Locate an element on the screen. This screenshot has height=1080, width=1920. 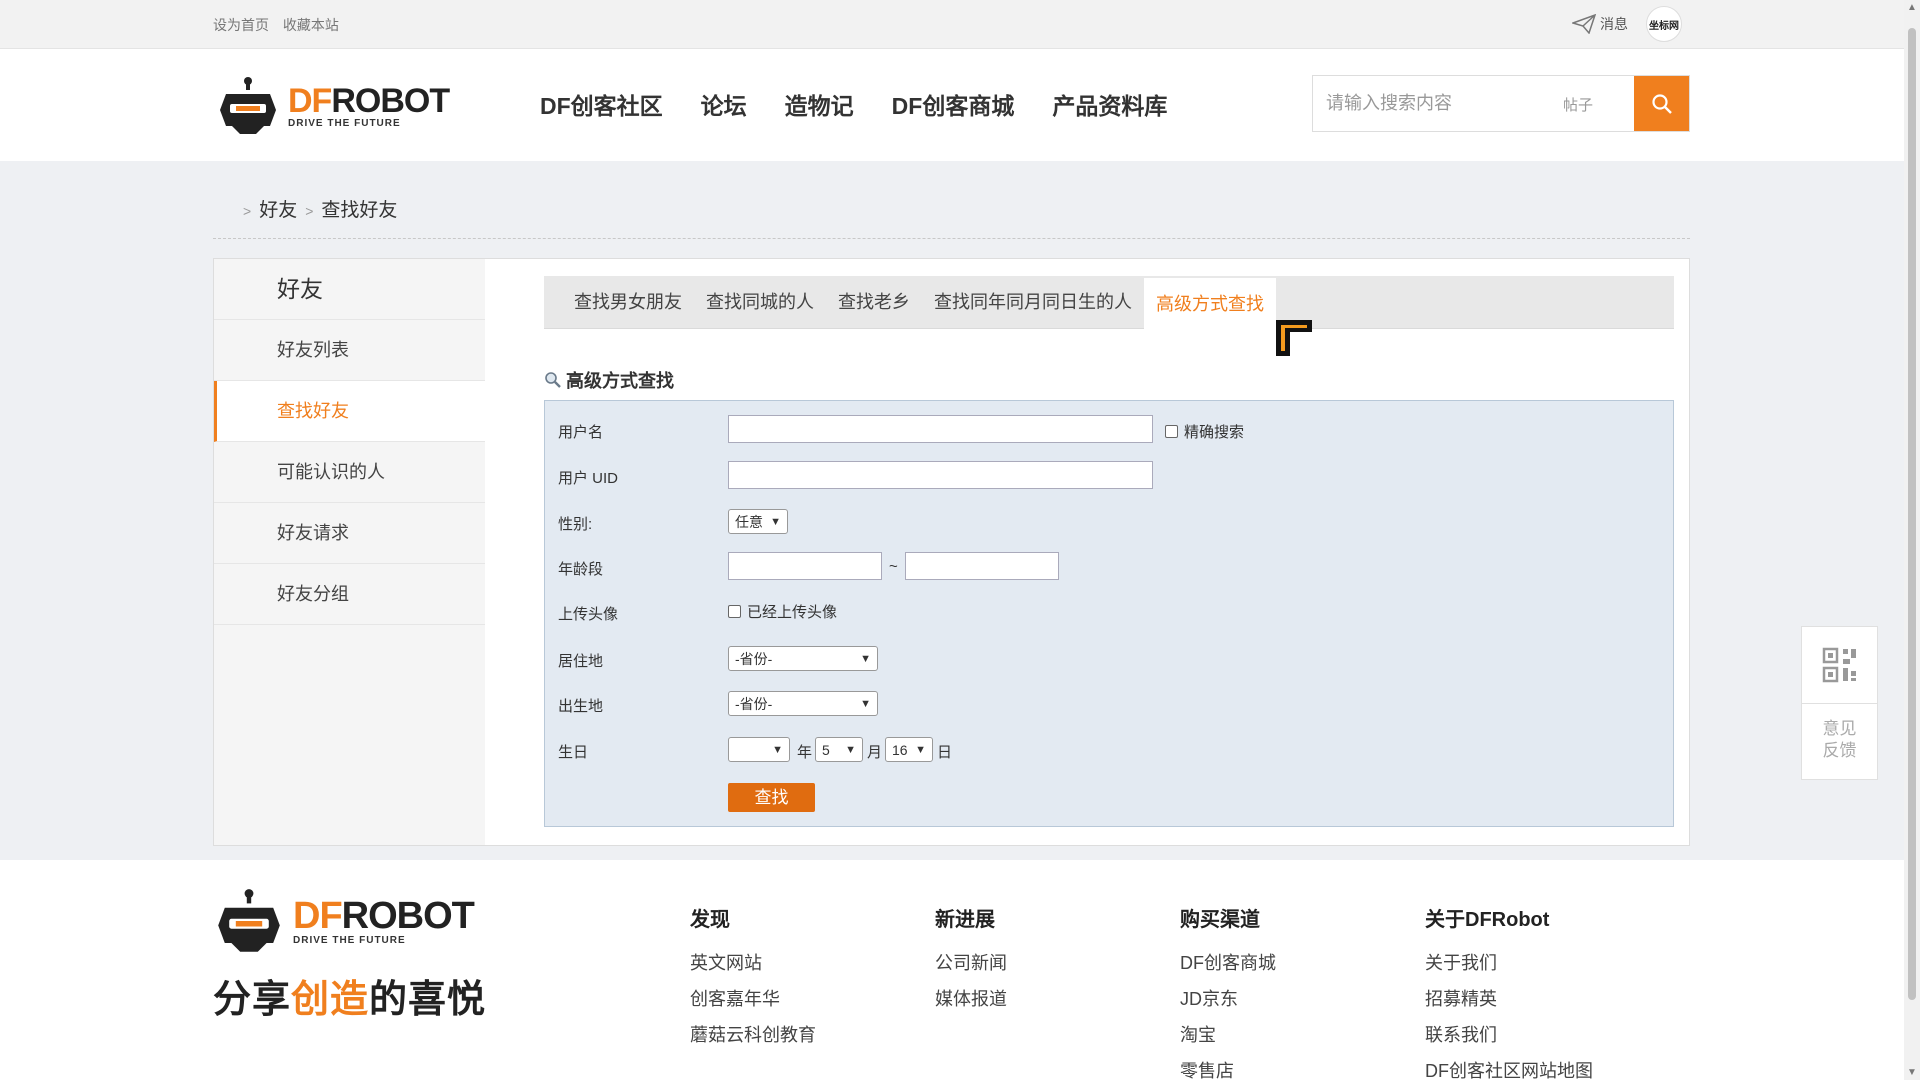
search-box: 帖子 is located at coordinates (1501, 103).